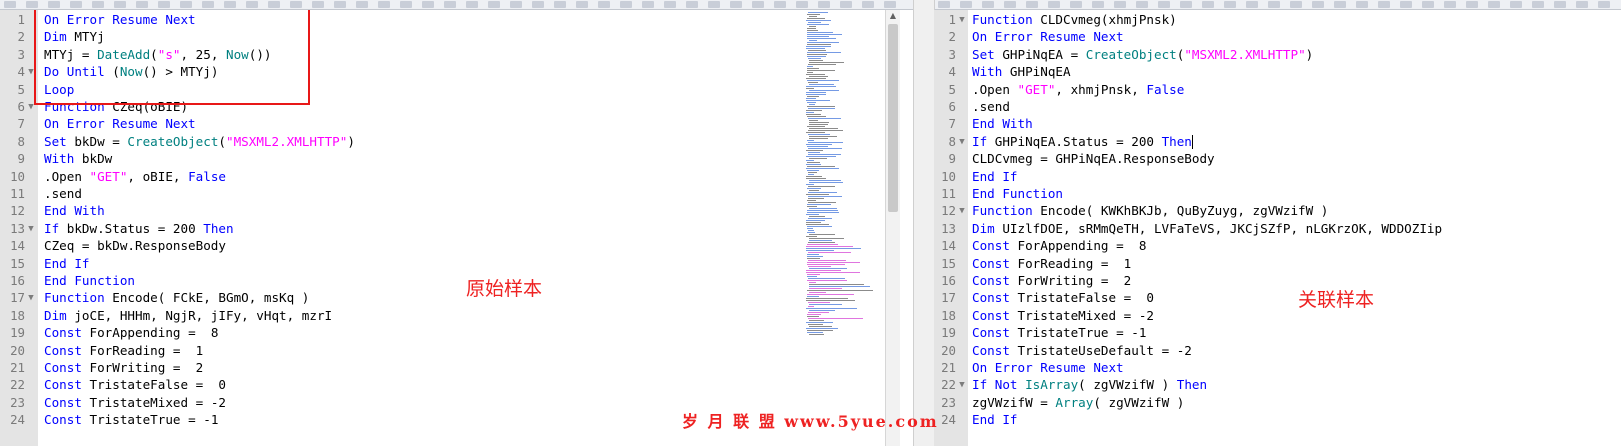 The image size is (1621, 446). What do you see at coordinates (456, 177) in the screenshot?
I see `code-line: 10 .Open "GET", oBIE, False` at bounding box center [456, 177].